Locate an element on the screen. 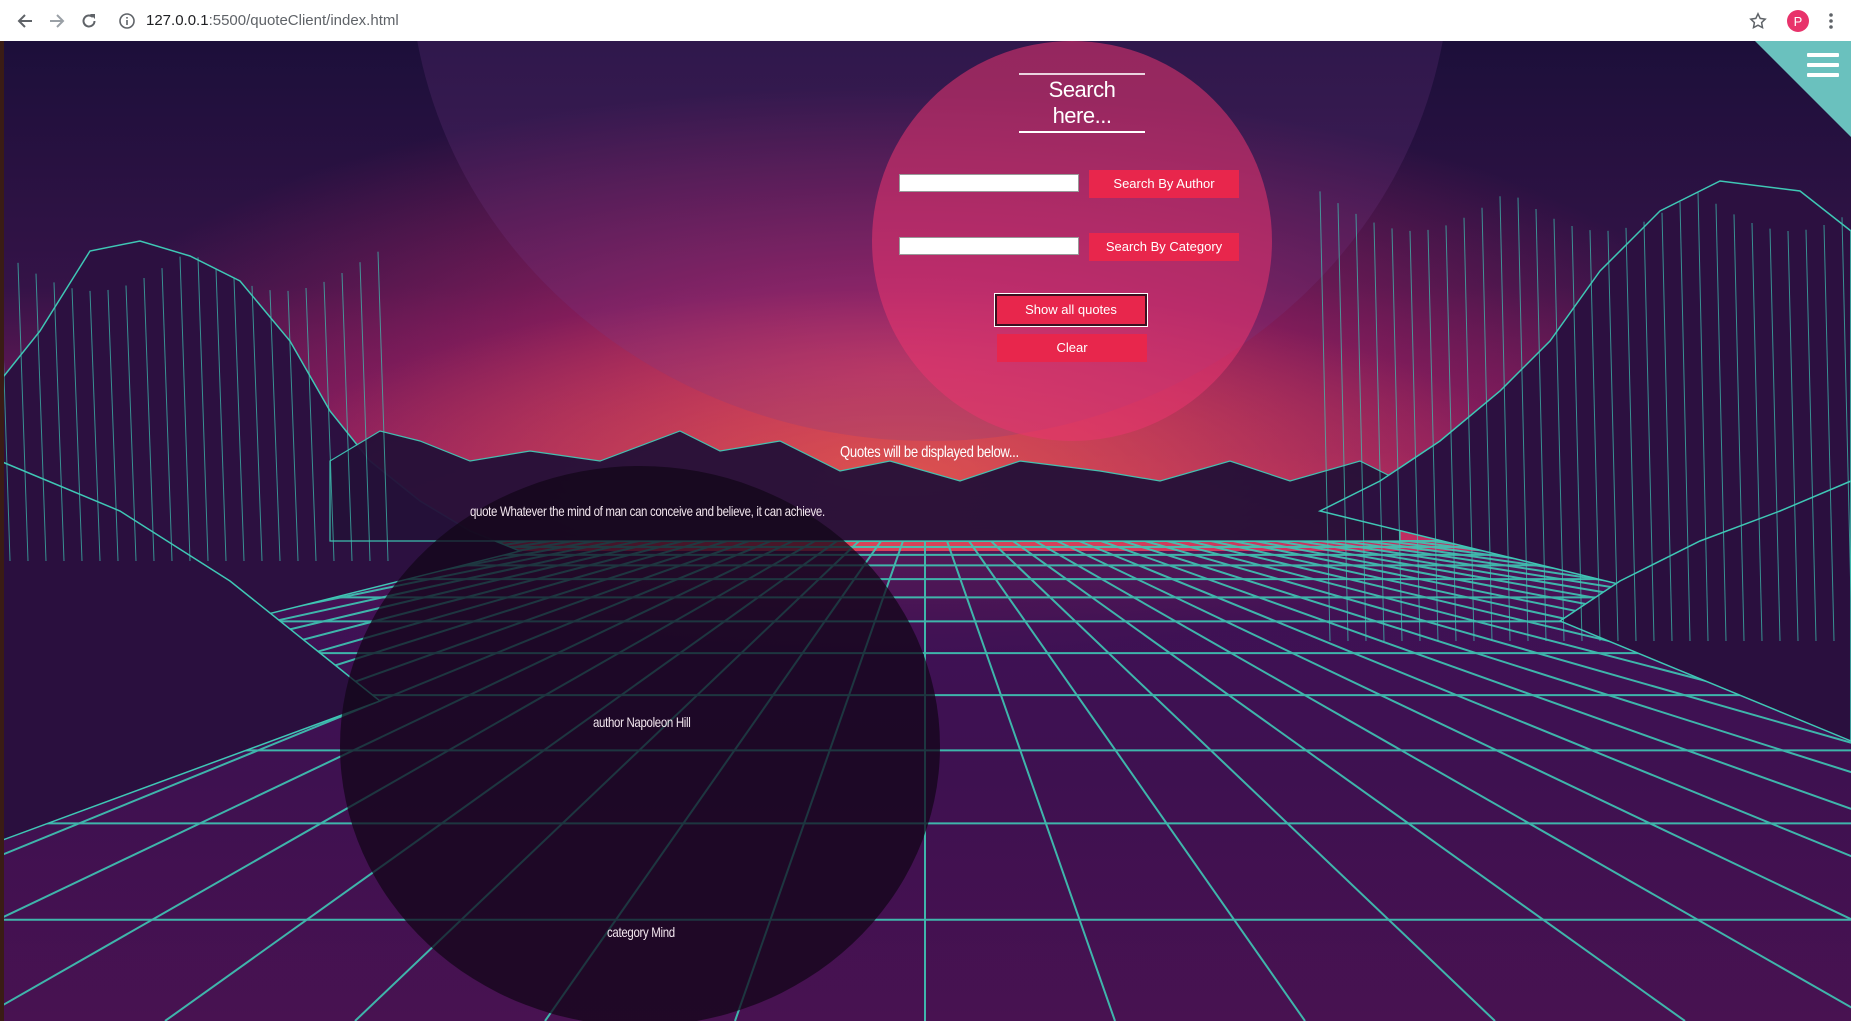  url-host: 127.0.0.1 is located at coordinates (177, 20).